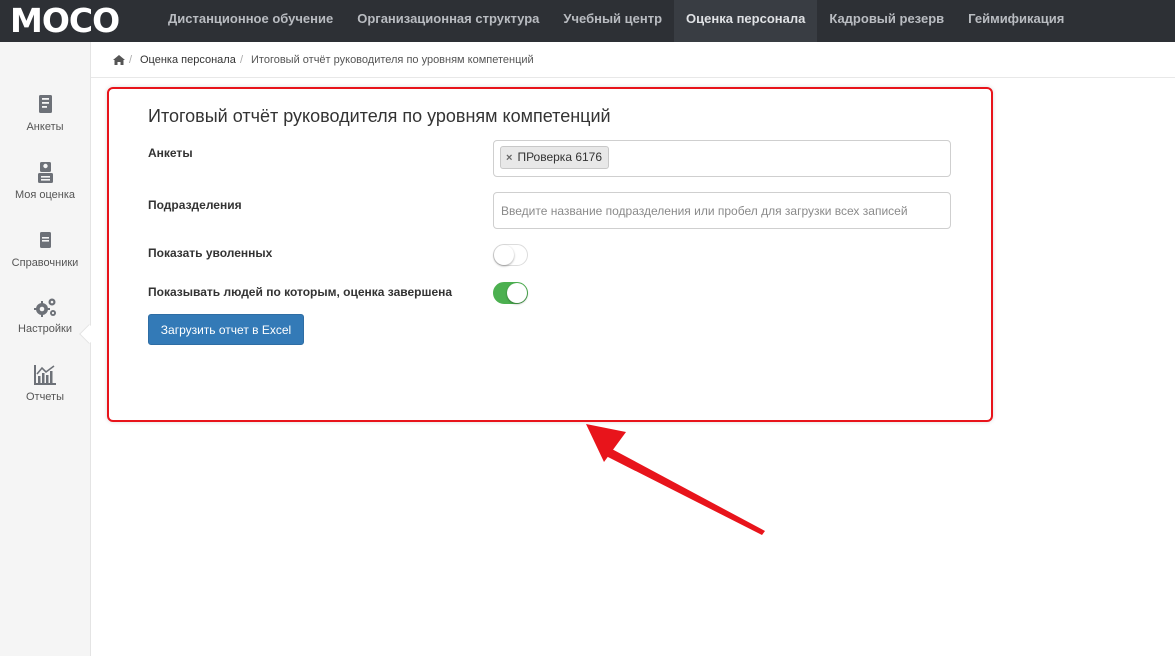 This screenshot has width=1175, height=656. What do you see at coordinates (45, 307) in the screenshot?
I see `gears-icon` at bounding box center [45, 307].